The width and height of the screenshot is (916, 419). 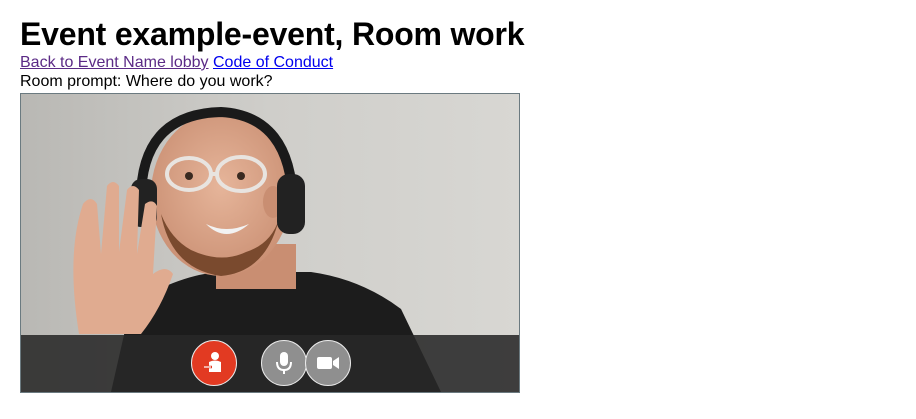 What do you see at coordinates (114, 62) in the screenshot?
I see `back-to-lobby-link: Back to Event Name lobby` at bounding box center [114, 62].